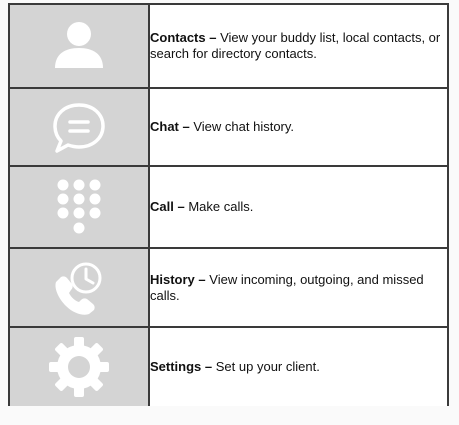 Image resolution: width=459 pixels, height=425 pixels. What do you see at coordinates (185, 37) in the screenshot?
I see `feature-name: Contacts –` at bounding box center [185, 37].